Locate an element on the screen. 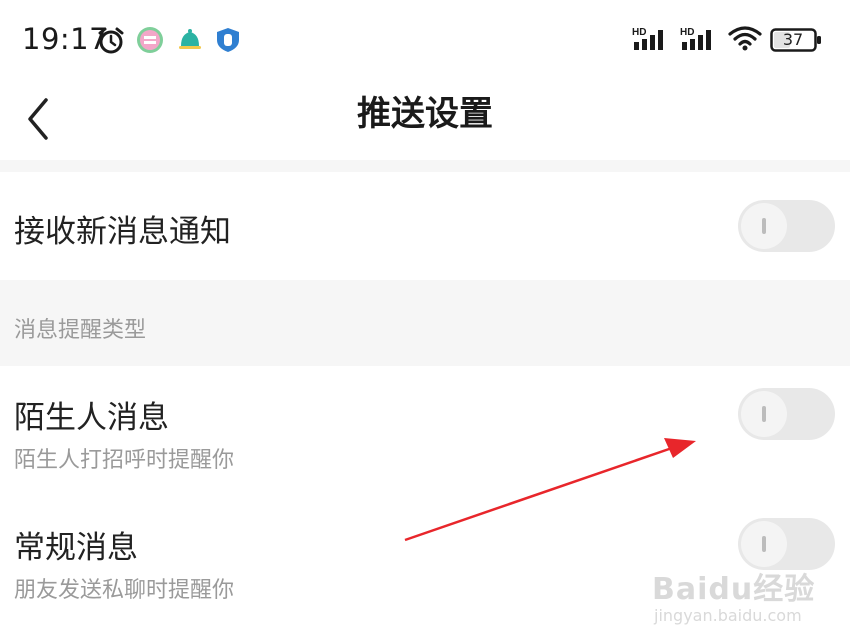 Image resolution: width=850 pixels, height=642 pixels. battery-indicator: 37 is located at coordinates (796, 40).